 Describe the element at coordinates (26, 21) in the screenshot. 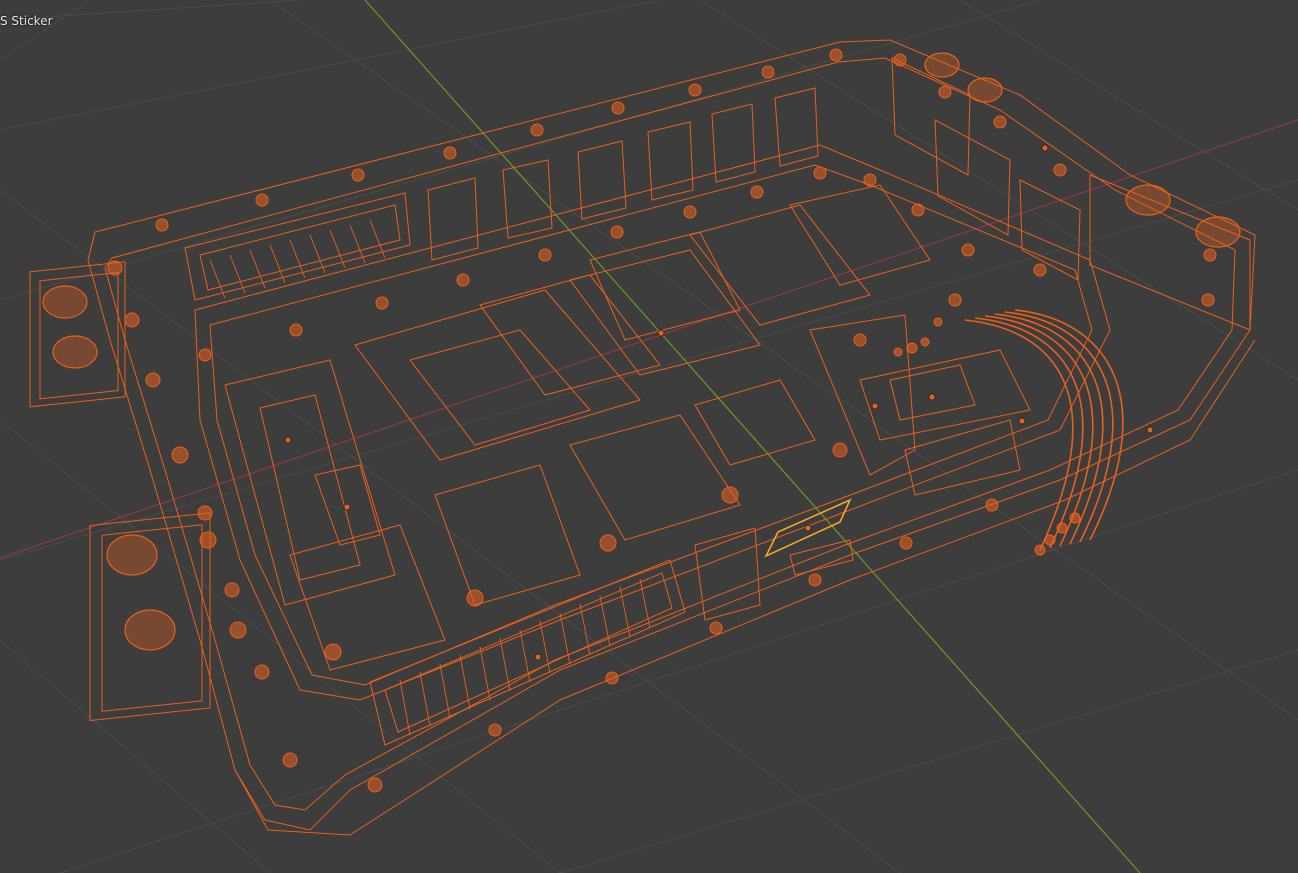

I see `active-object-label: S Sticker` at that location.